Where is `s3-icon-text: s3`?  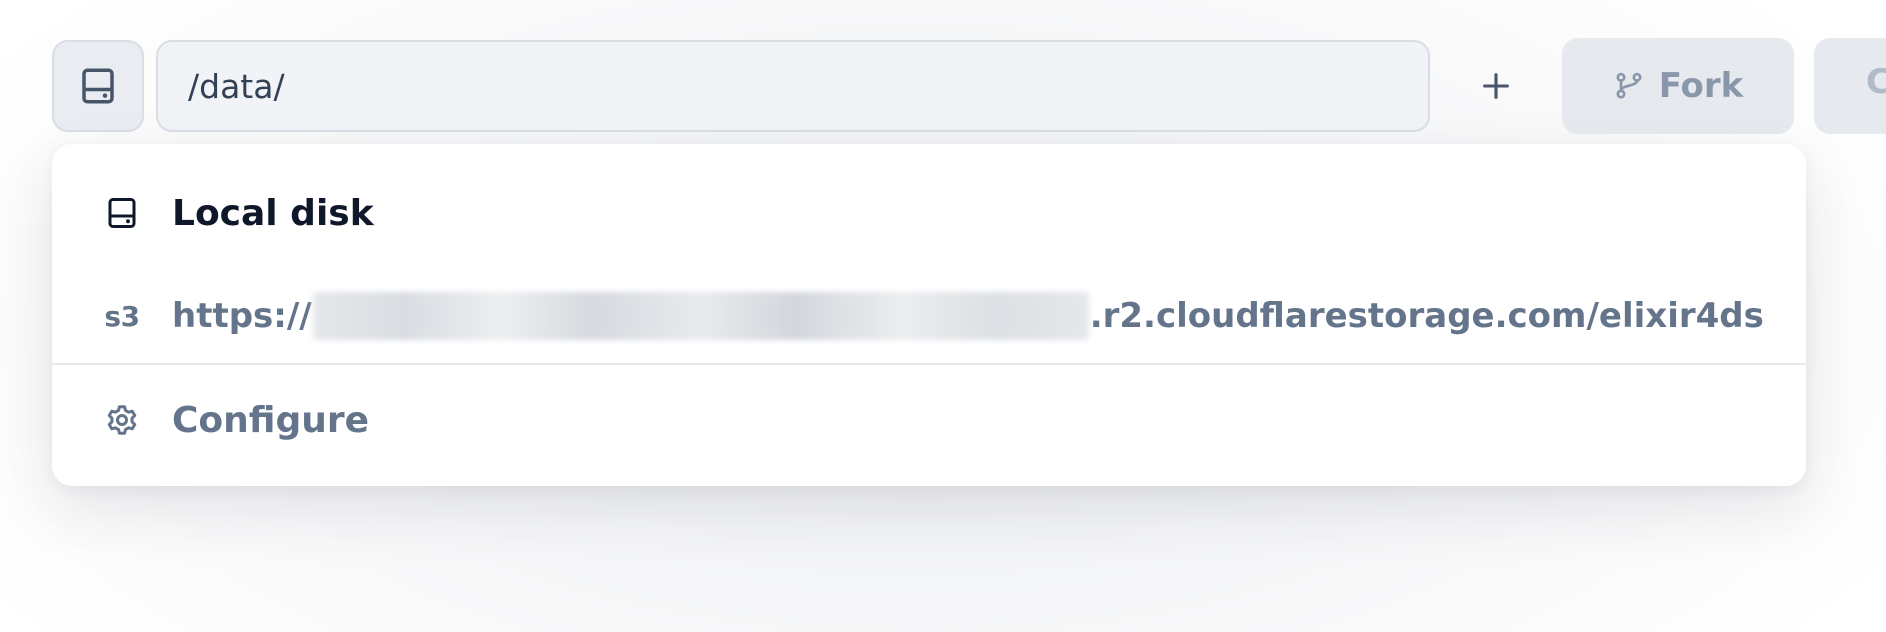 s3-icon-text: s3 is located at coordinates (122, 316).